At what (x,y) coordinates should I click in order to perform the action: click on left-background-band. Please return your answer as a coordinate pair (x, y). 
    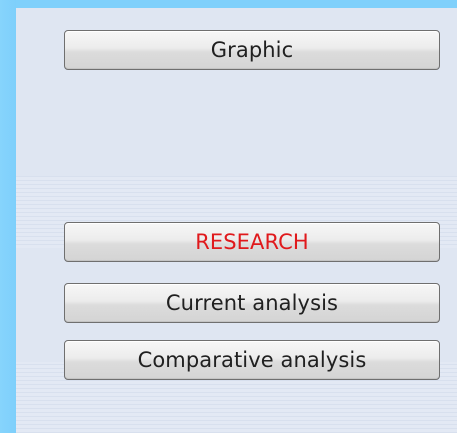
    Looking at the image, I should click on (8, 216).